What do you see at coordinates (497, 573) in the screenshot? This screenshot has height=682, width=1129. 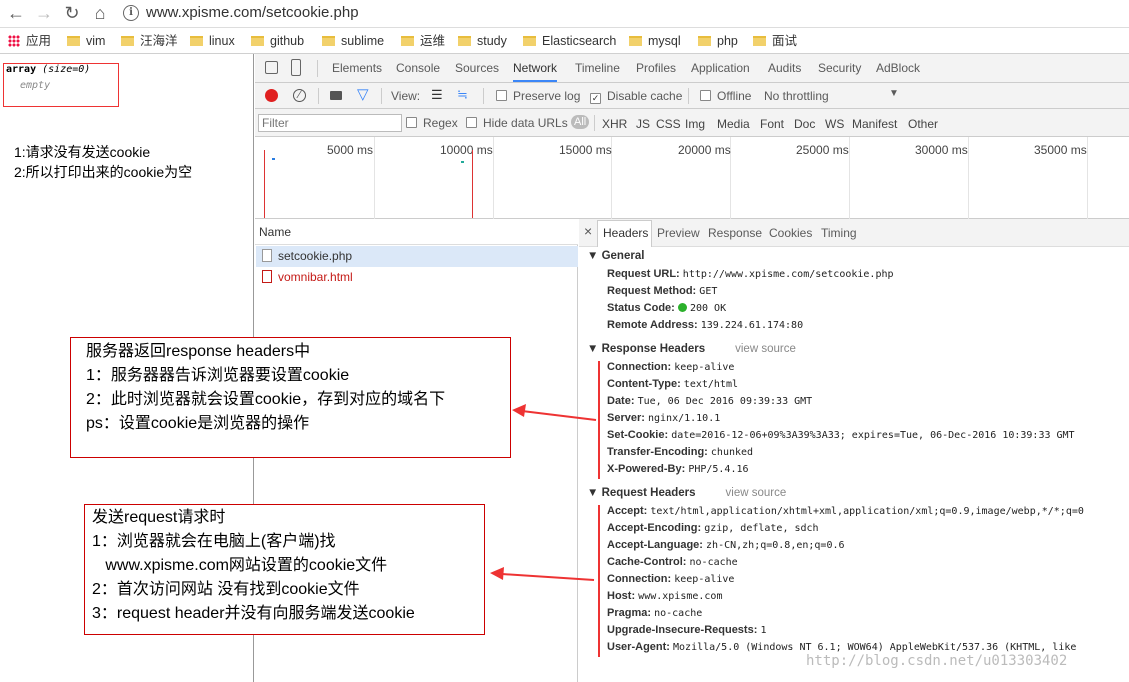 I see `request-arrow-head` at bounding box center [497, 573].